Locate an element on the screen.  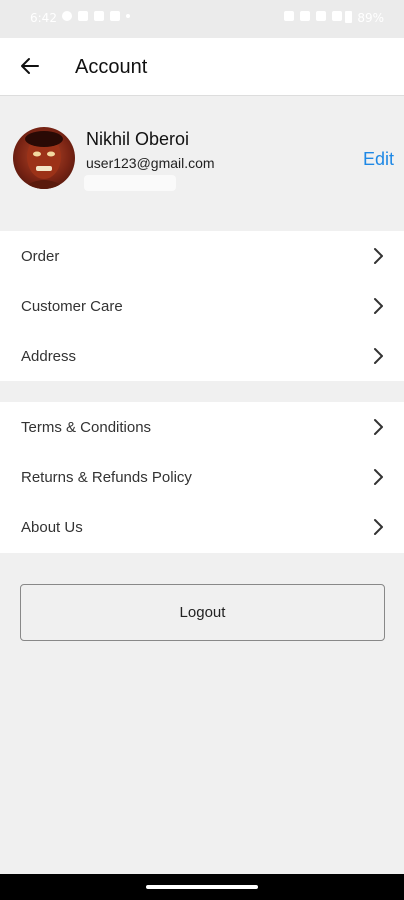
logout-label: Logout is located at coordinates (202, 612).